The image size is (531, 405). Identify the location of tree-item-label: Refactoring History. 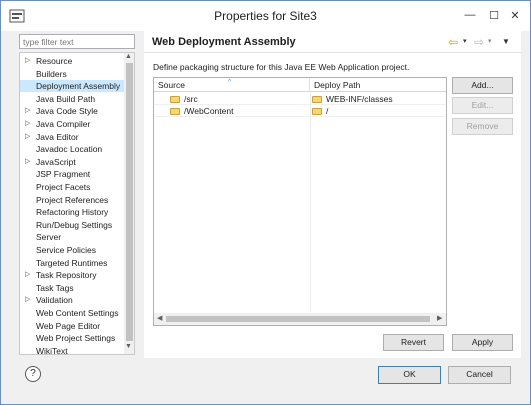
(72, 212).